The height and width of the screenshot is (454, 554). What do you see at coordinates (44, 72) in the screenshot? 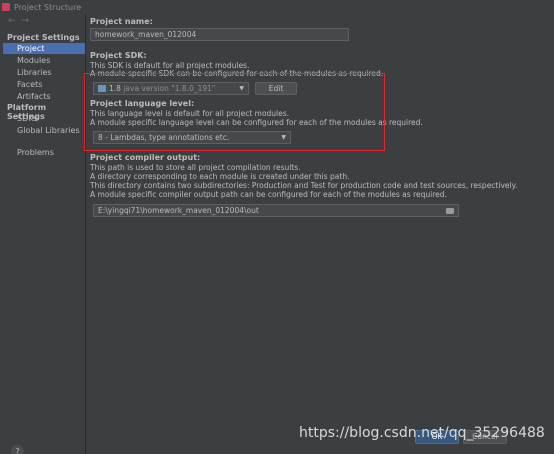
I see `sidebar-item-libraries: Libraries` at bounding box center [44, 72].